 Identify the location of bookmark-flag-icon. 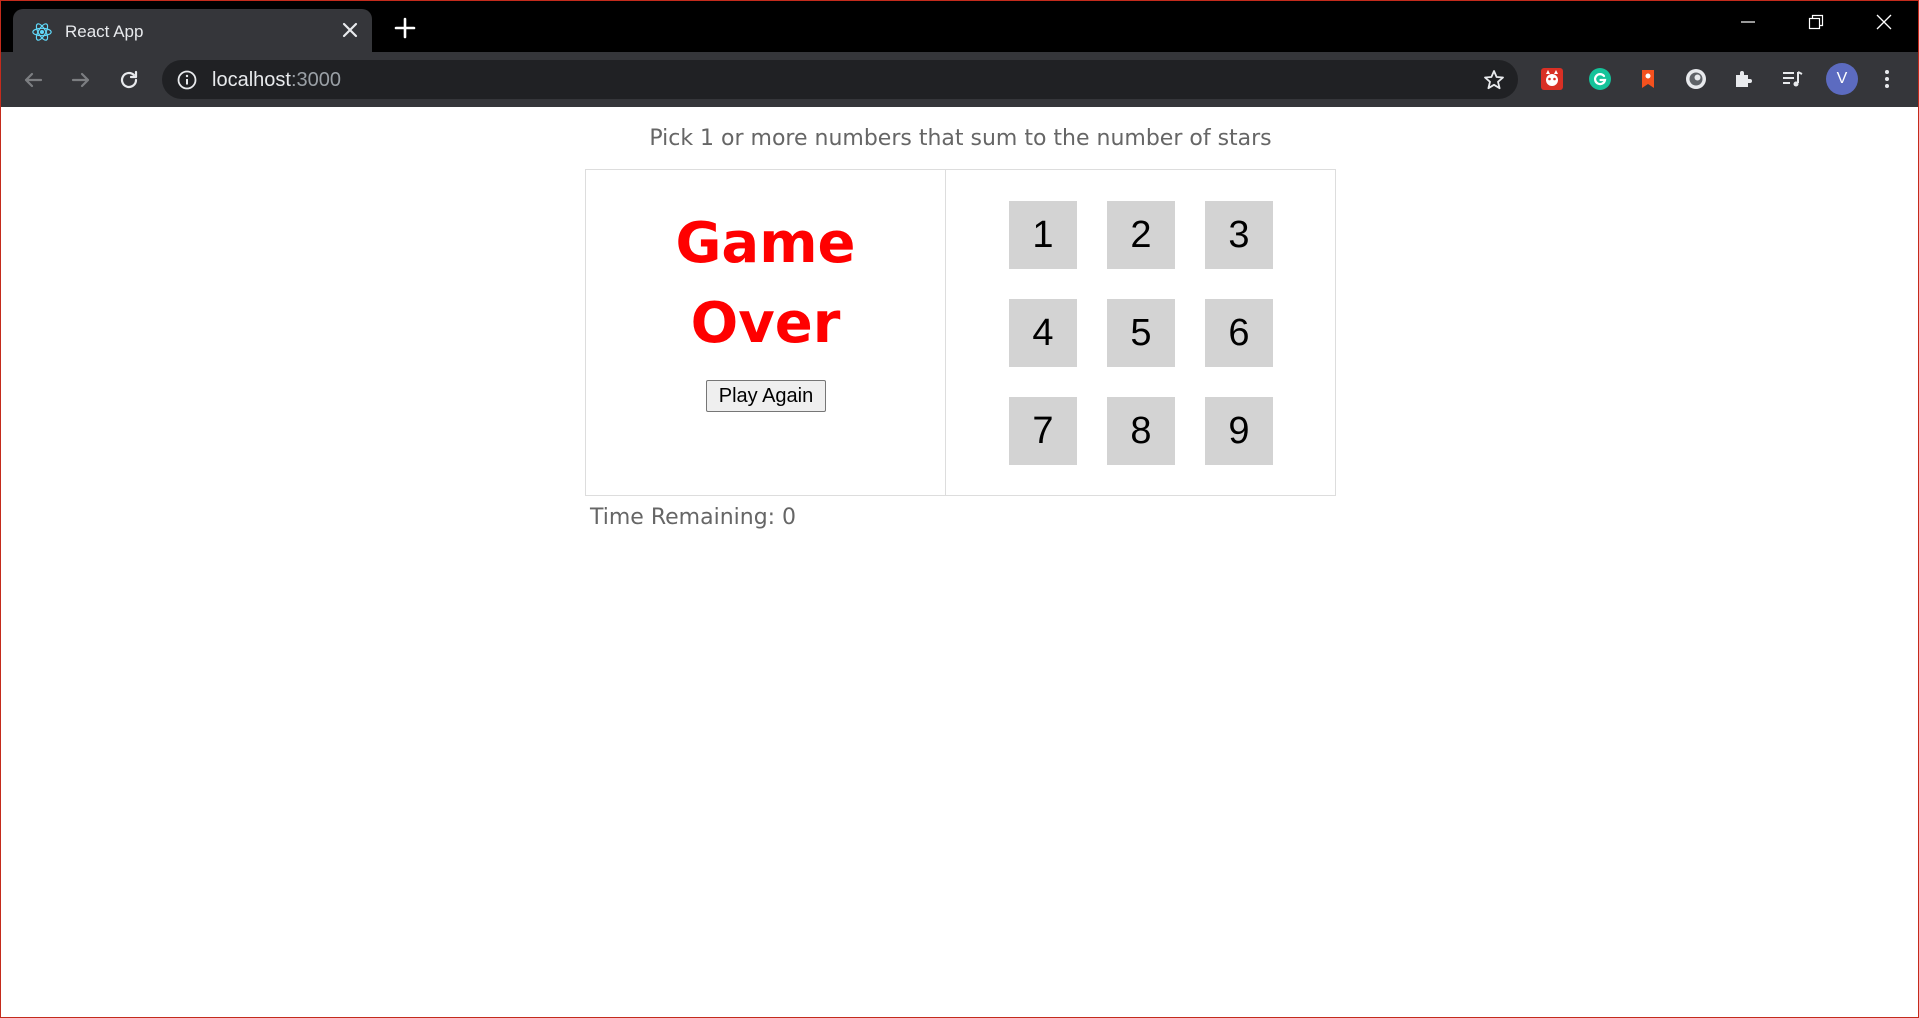
(1648, 79).